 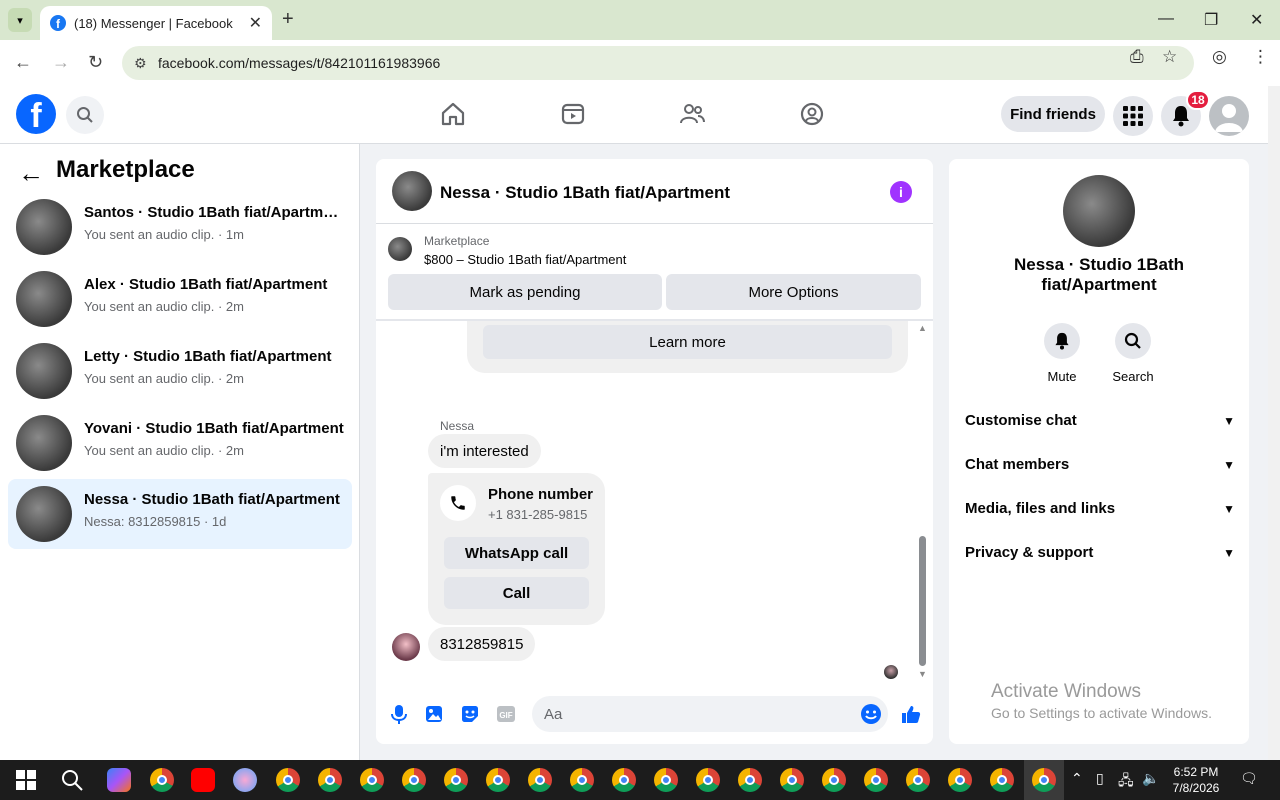 What do you see at coordinates (72, 780) in the screenshot?
I see `taskbar-search-icon` at bounding box center [72, 780].